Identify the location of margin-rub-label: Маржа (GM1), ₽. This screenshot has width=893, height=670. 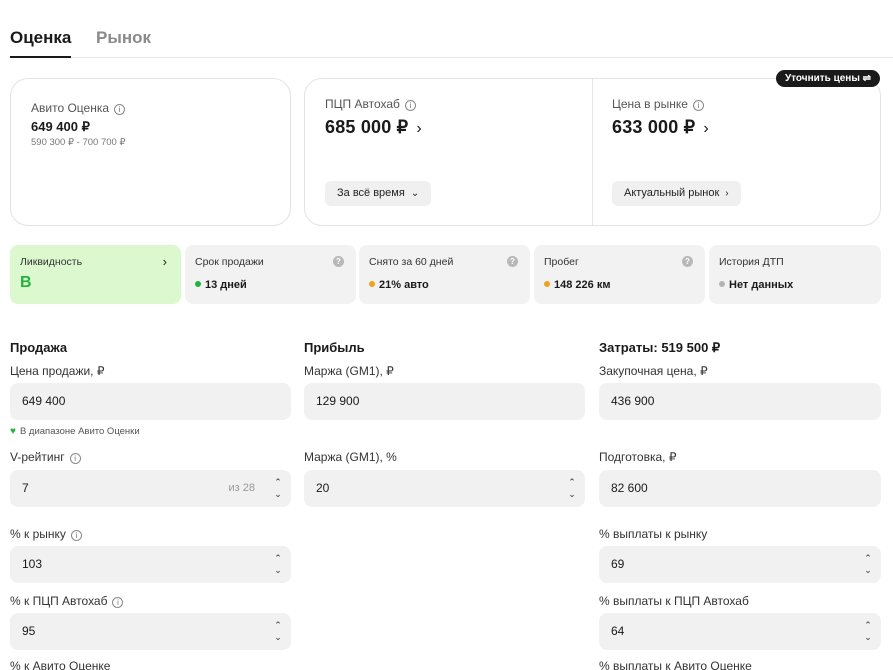
(349, 371).